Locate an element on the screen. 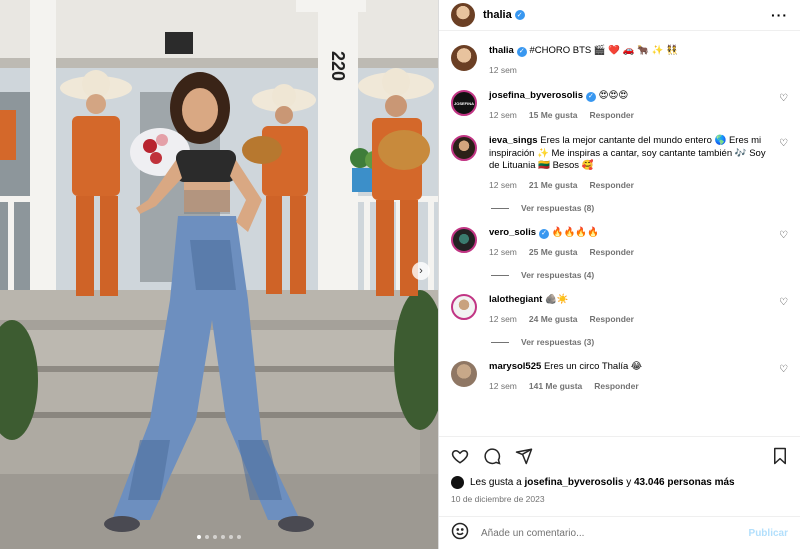 The image size is (800, 549). emoji-icon is located at coordinates (460, 533).